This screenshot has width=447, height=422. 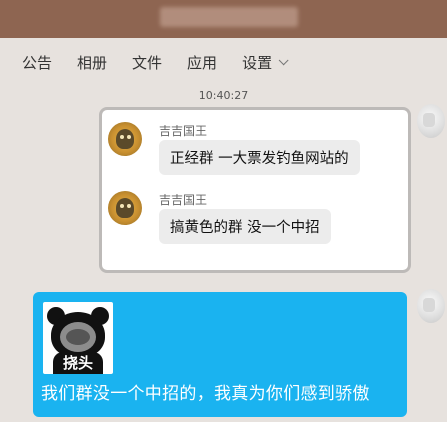 What do you see at coordinates (78, 338) in the screenshot?
I see `bear-sticker-image: 挠头` at bounding box center [78, 338].